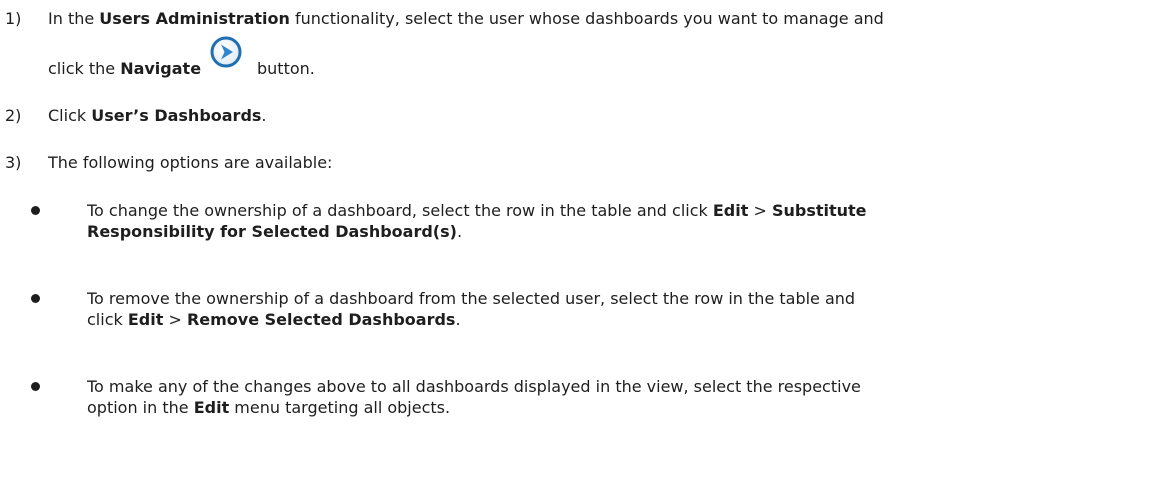 This screenshot has width=1173, height=480. I want to click on step-text: Click User’s Dashboards., so click(157, 116).